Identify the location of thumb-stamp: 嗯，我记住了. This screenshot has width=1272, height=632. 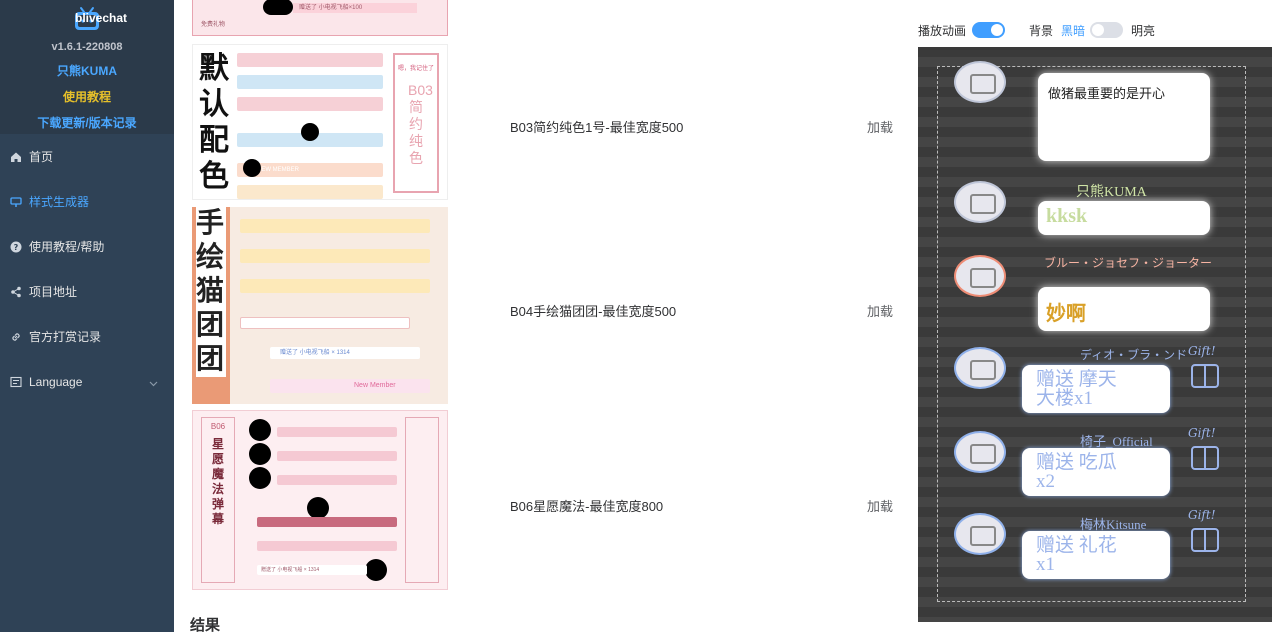
(415, 69).